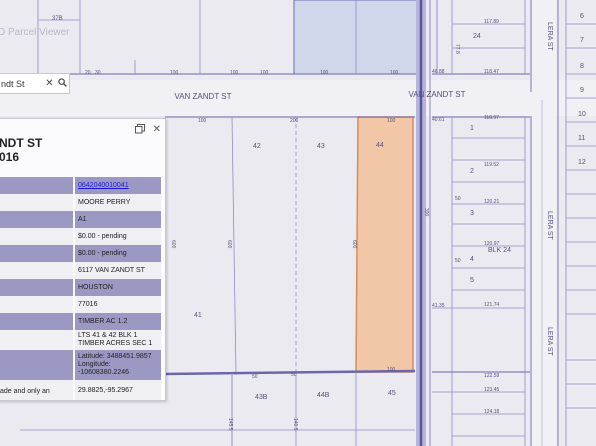  Describe the element at coordinates (491, 165) in the screenshot. I see `dim-label: 119.52` at that location.